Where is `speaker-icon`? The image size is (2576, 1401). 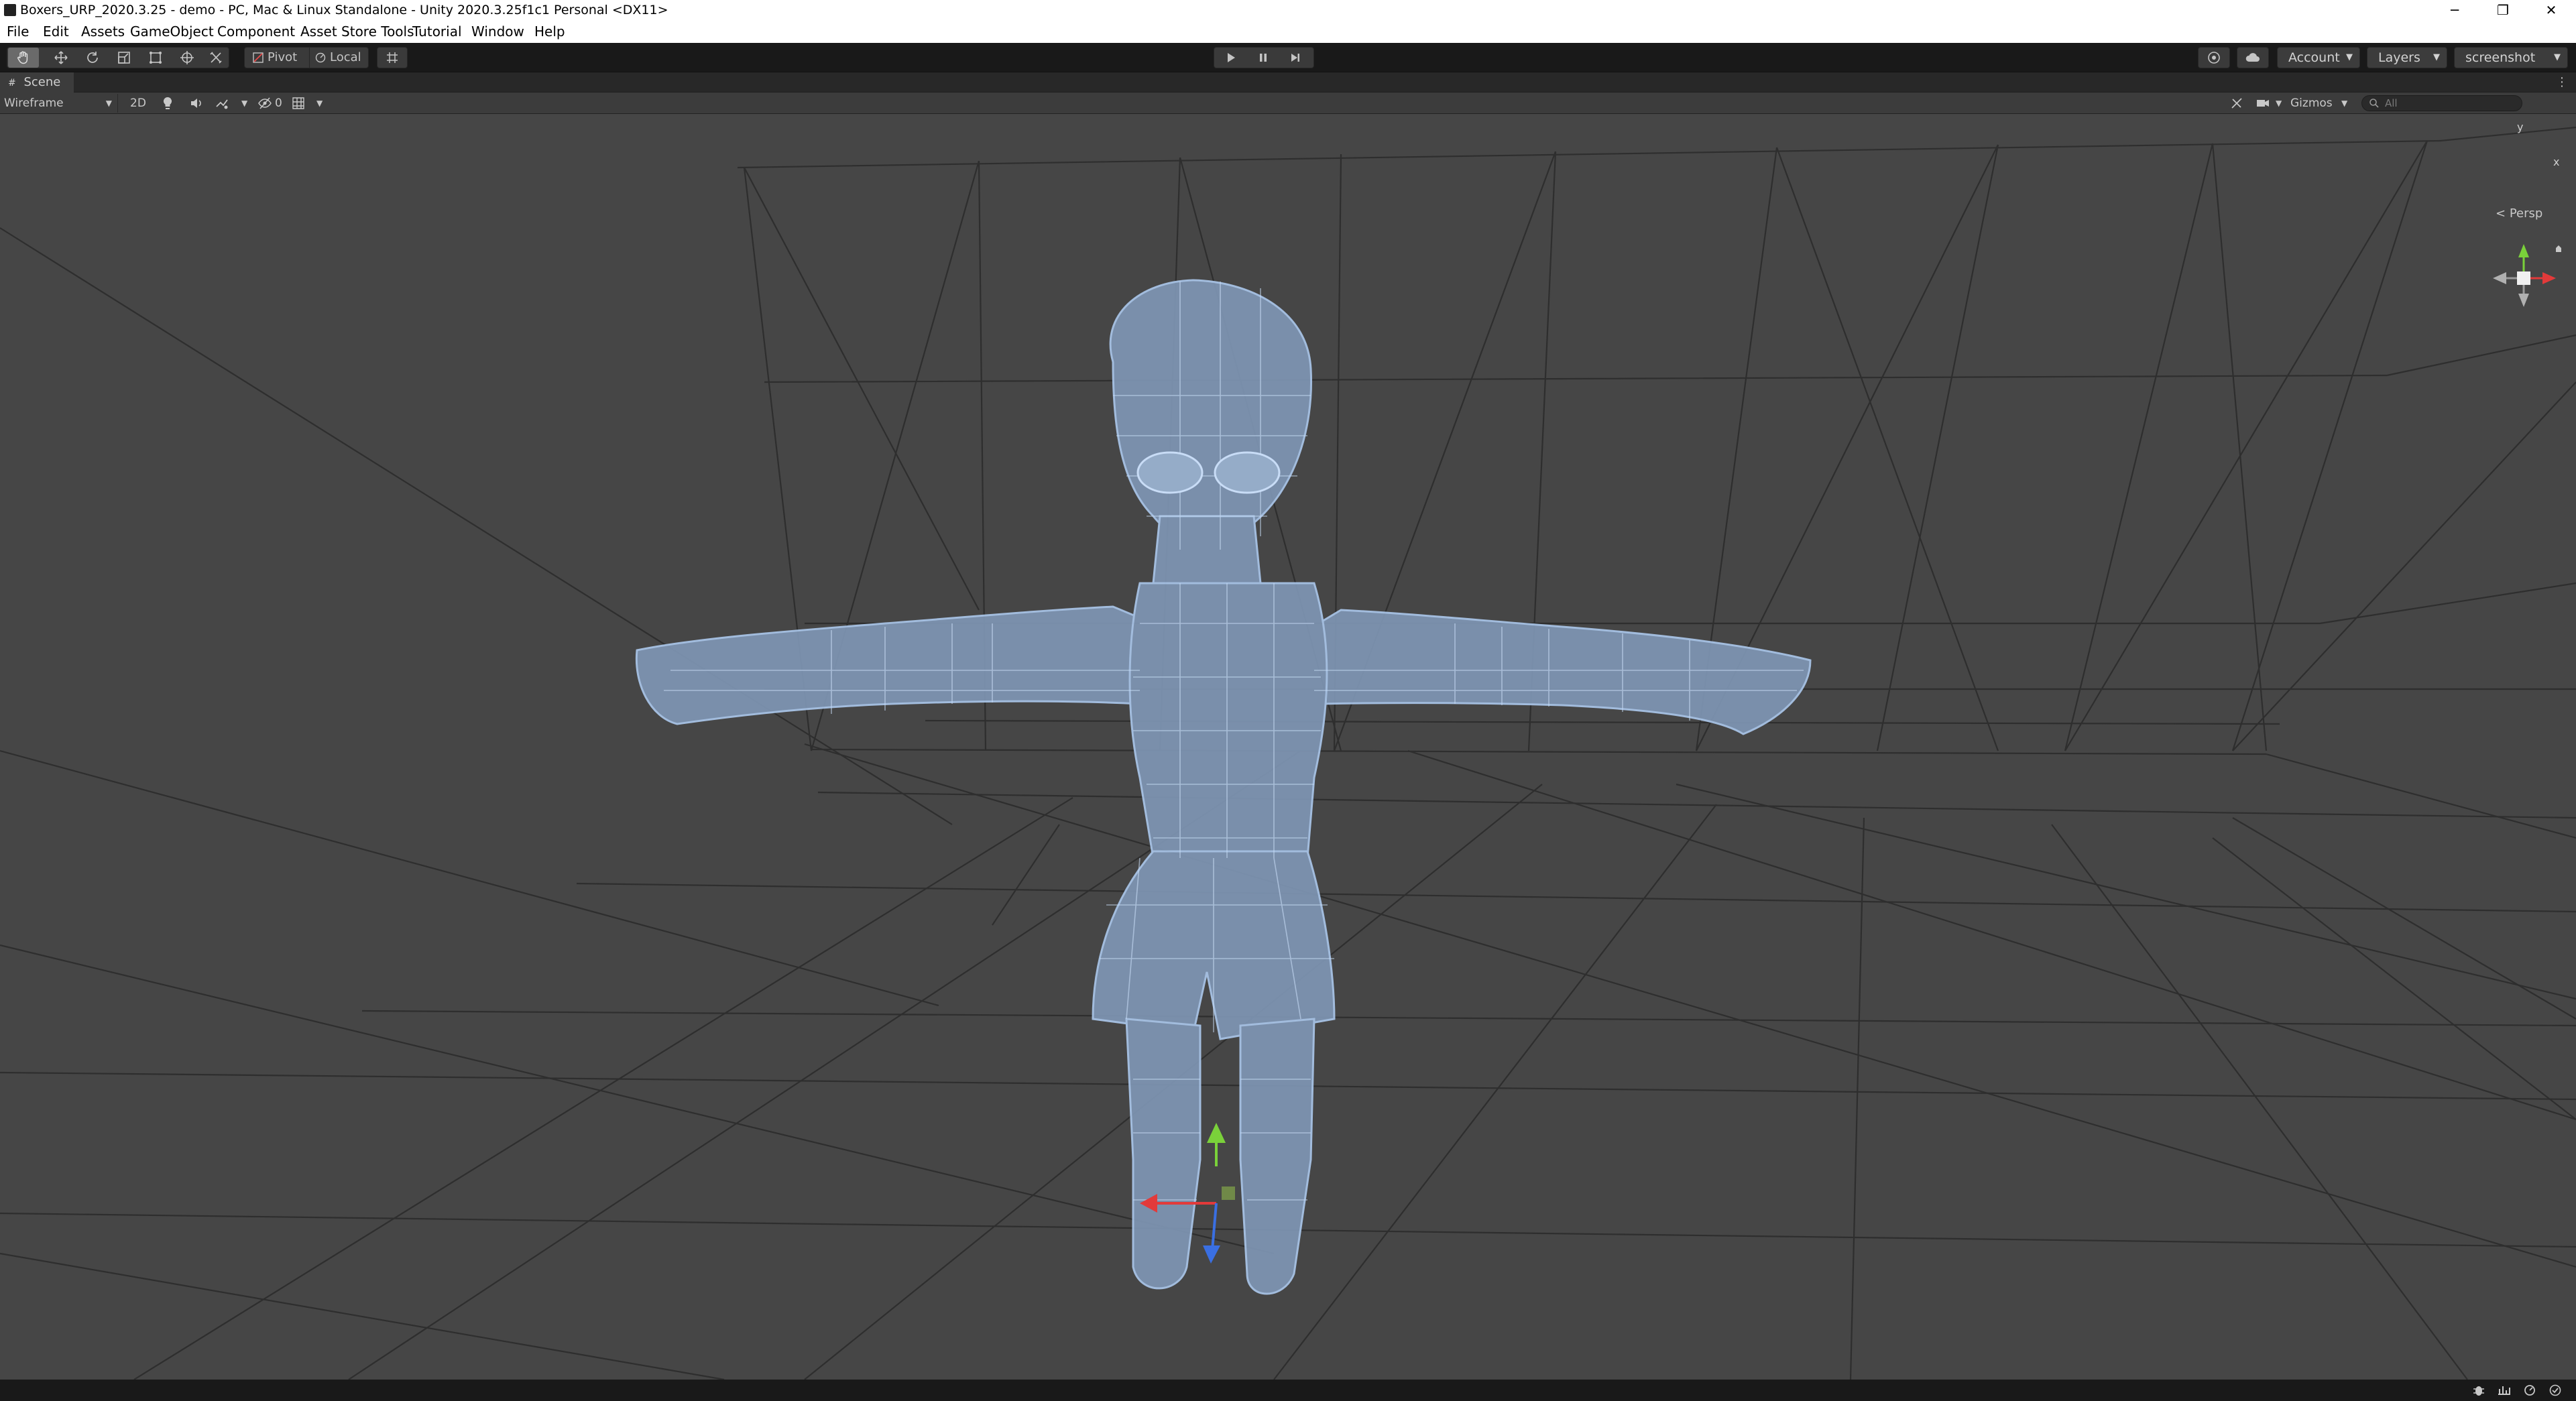
speaker-icon is located at coordinates (196, 103).